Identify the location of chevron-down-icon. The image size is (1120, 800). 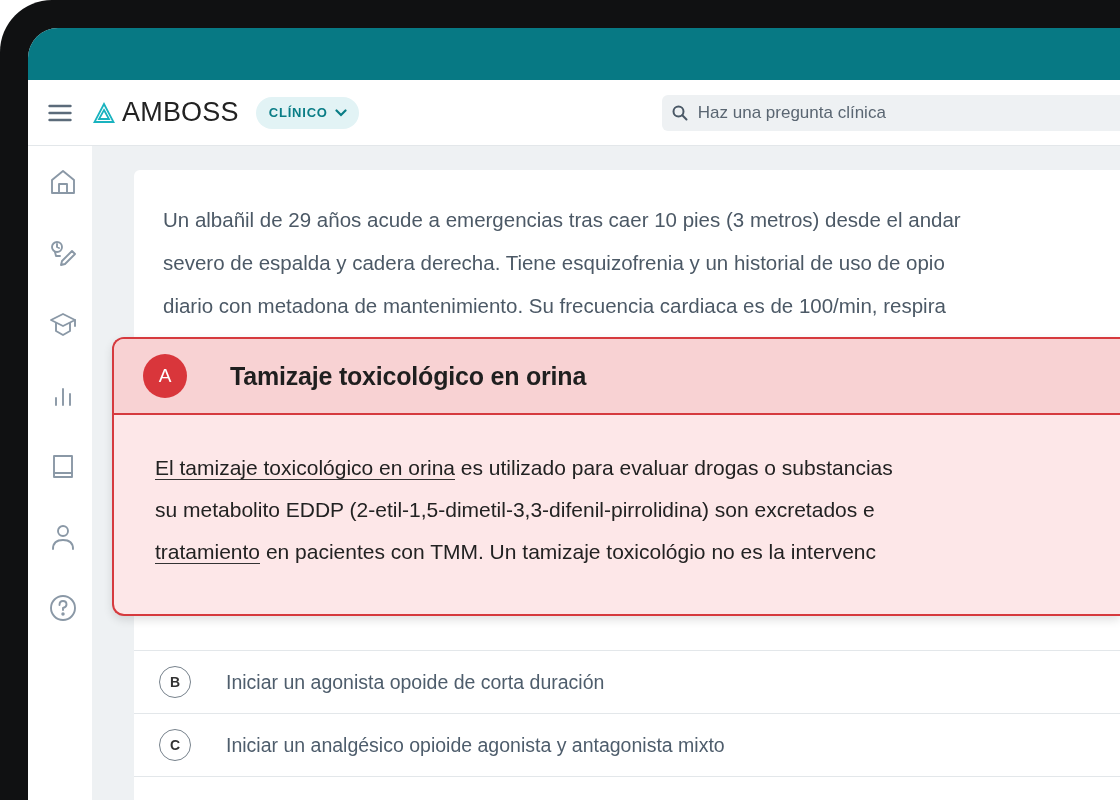
(340, 112).